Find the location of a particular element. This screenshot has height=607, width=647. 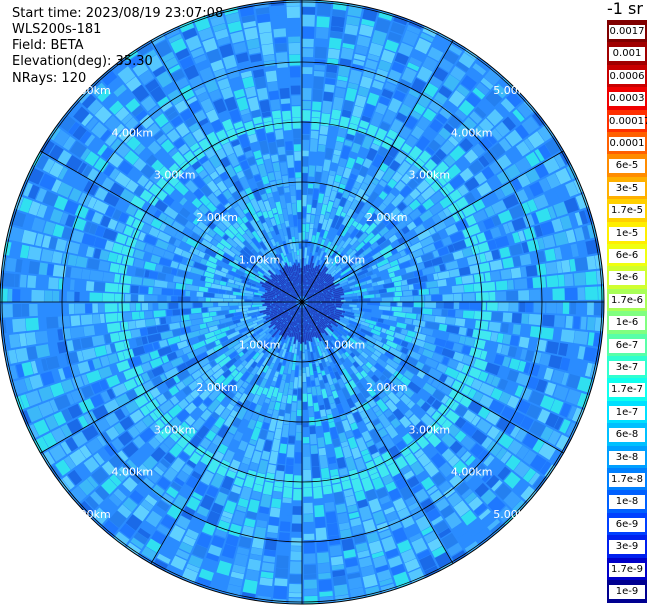

colorbar-tick-label: 6e-7 is located at coordinates (627, 345).